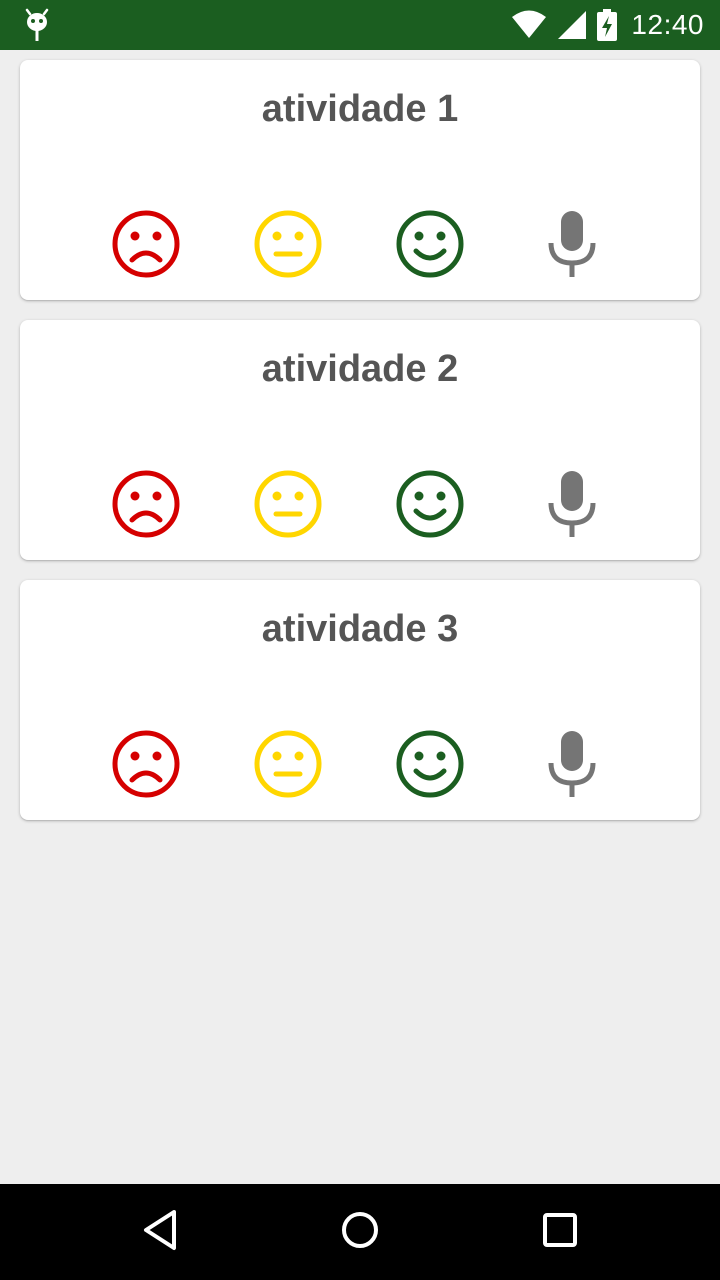 The image size is (720, 1280). What do you see at coordinates (360, 25) in the screenshot?
I see `status-bar: 12:40` at bounding box center [360, 25].